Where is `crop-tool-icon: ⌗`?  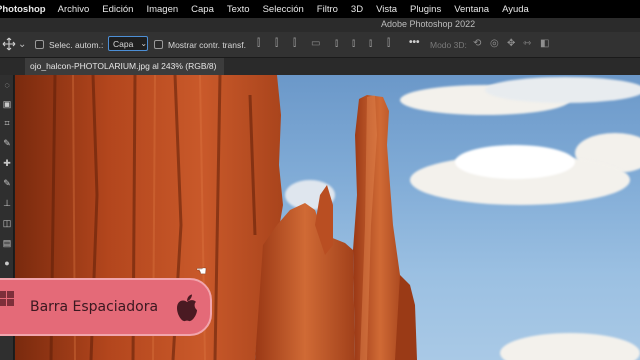 crop-tool-icon: ⌗ is located at coordinates (7, 123).